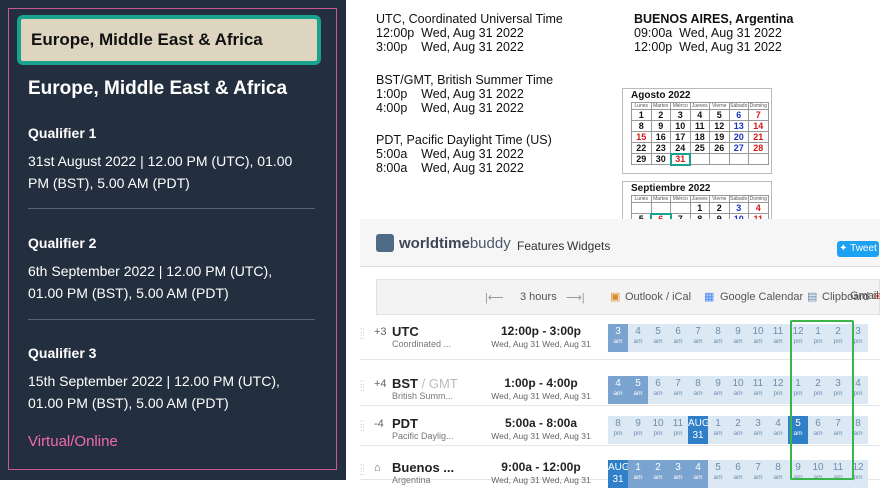 The height and width of the screenshot is (488, 880). Describe the element at coordinates (758, 126) in the screenshot. I see `calendar-day: 14` at that location.